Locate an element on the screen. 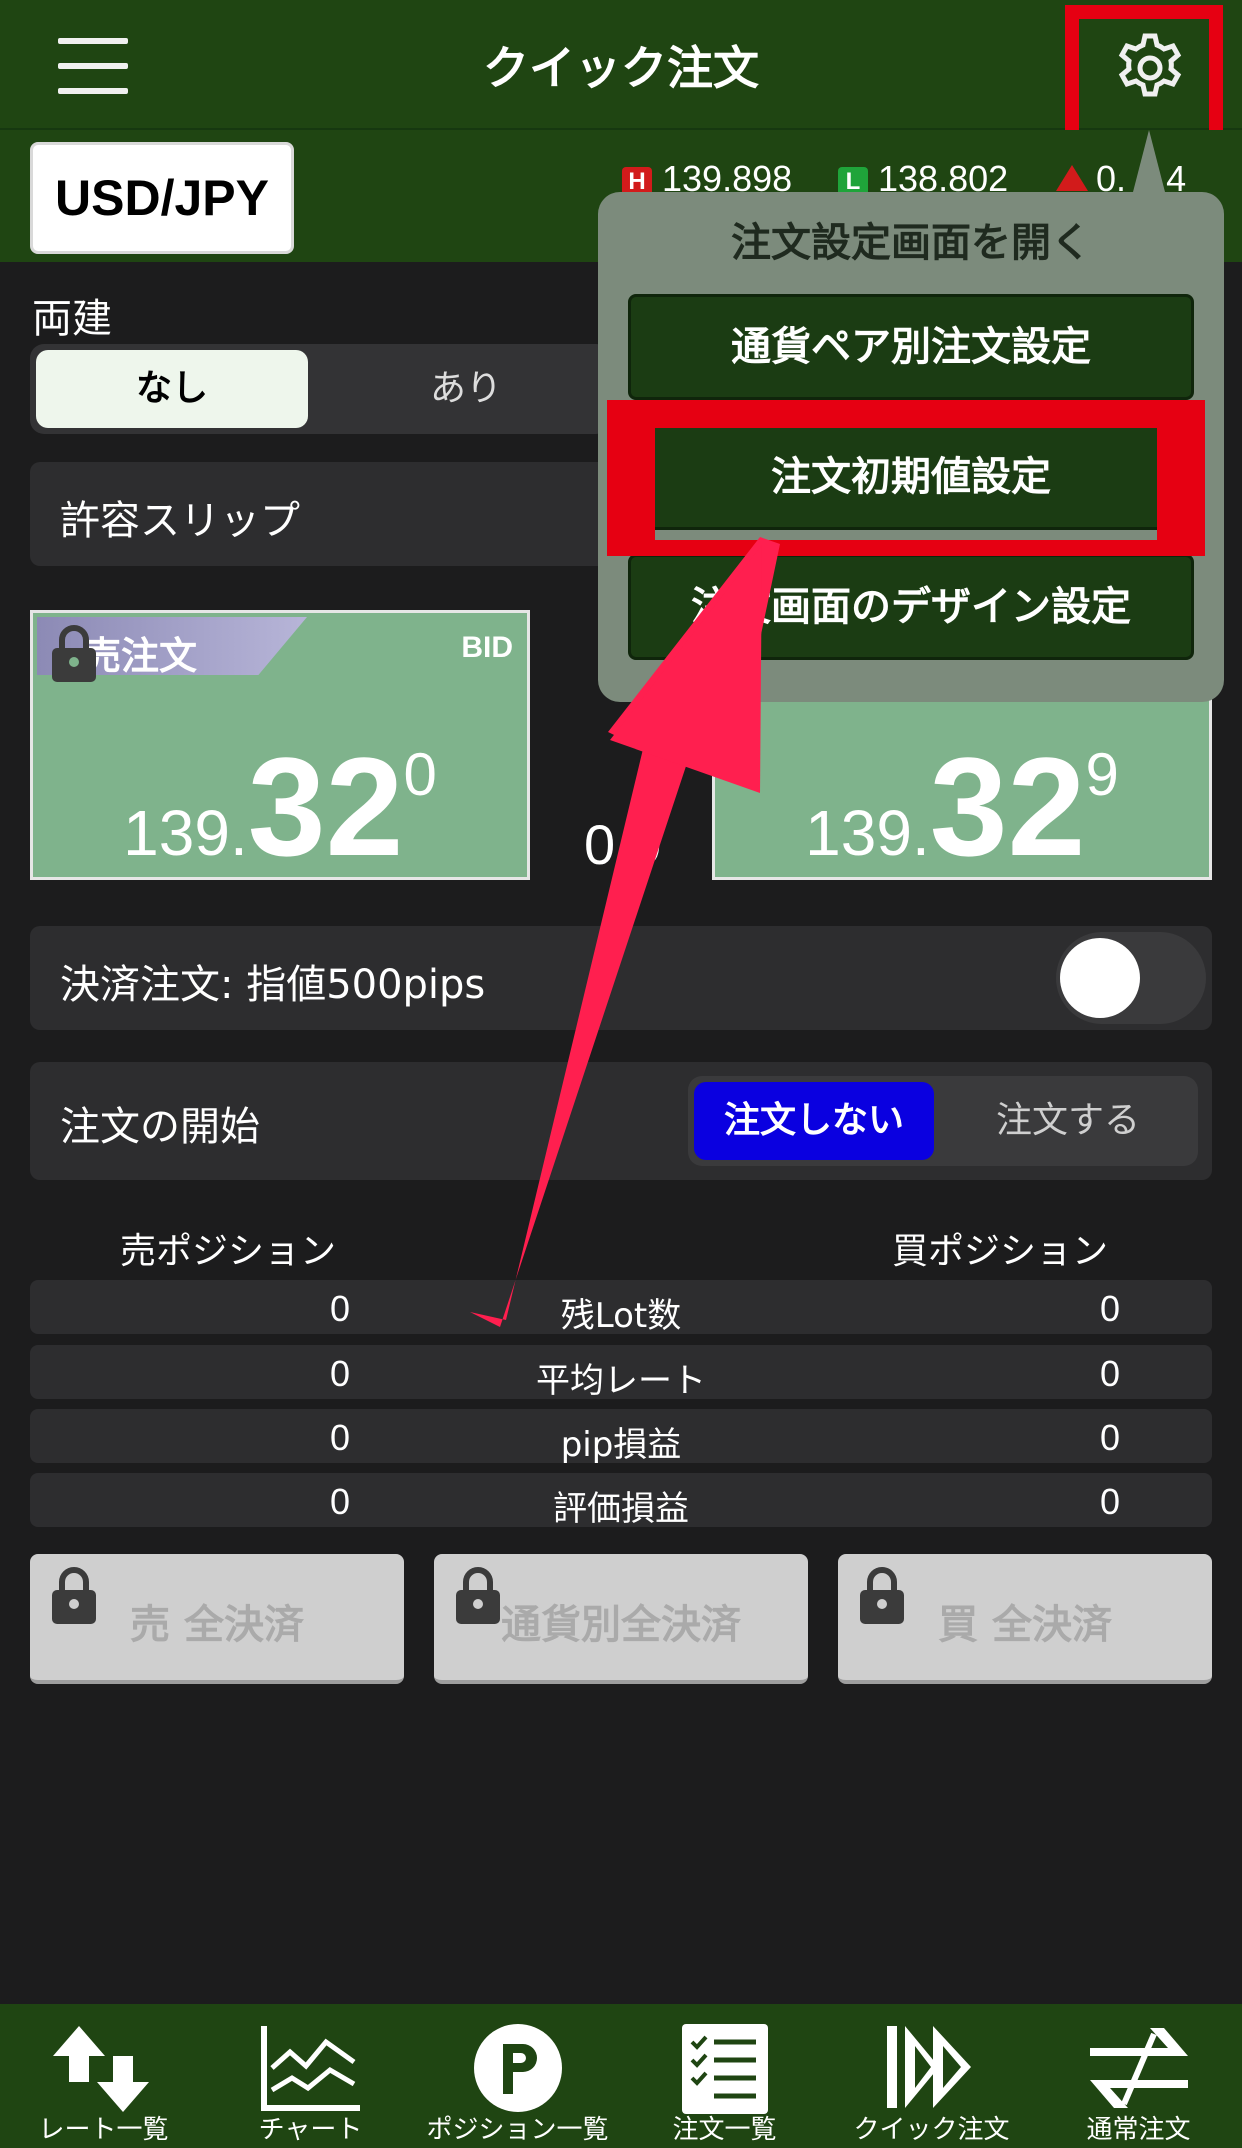  position-row: 0 平均レート 0 is located at coordinates (621, 1373).